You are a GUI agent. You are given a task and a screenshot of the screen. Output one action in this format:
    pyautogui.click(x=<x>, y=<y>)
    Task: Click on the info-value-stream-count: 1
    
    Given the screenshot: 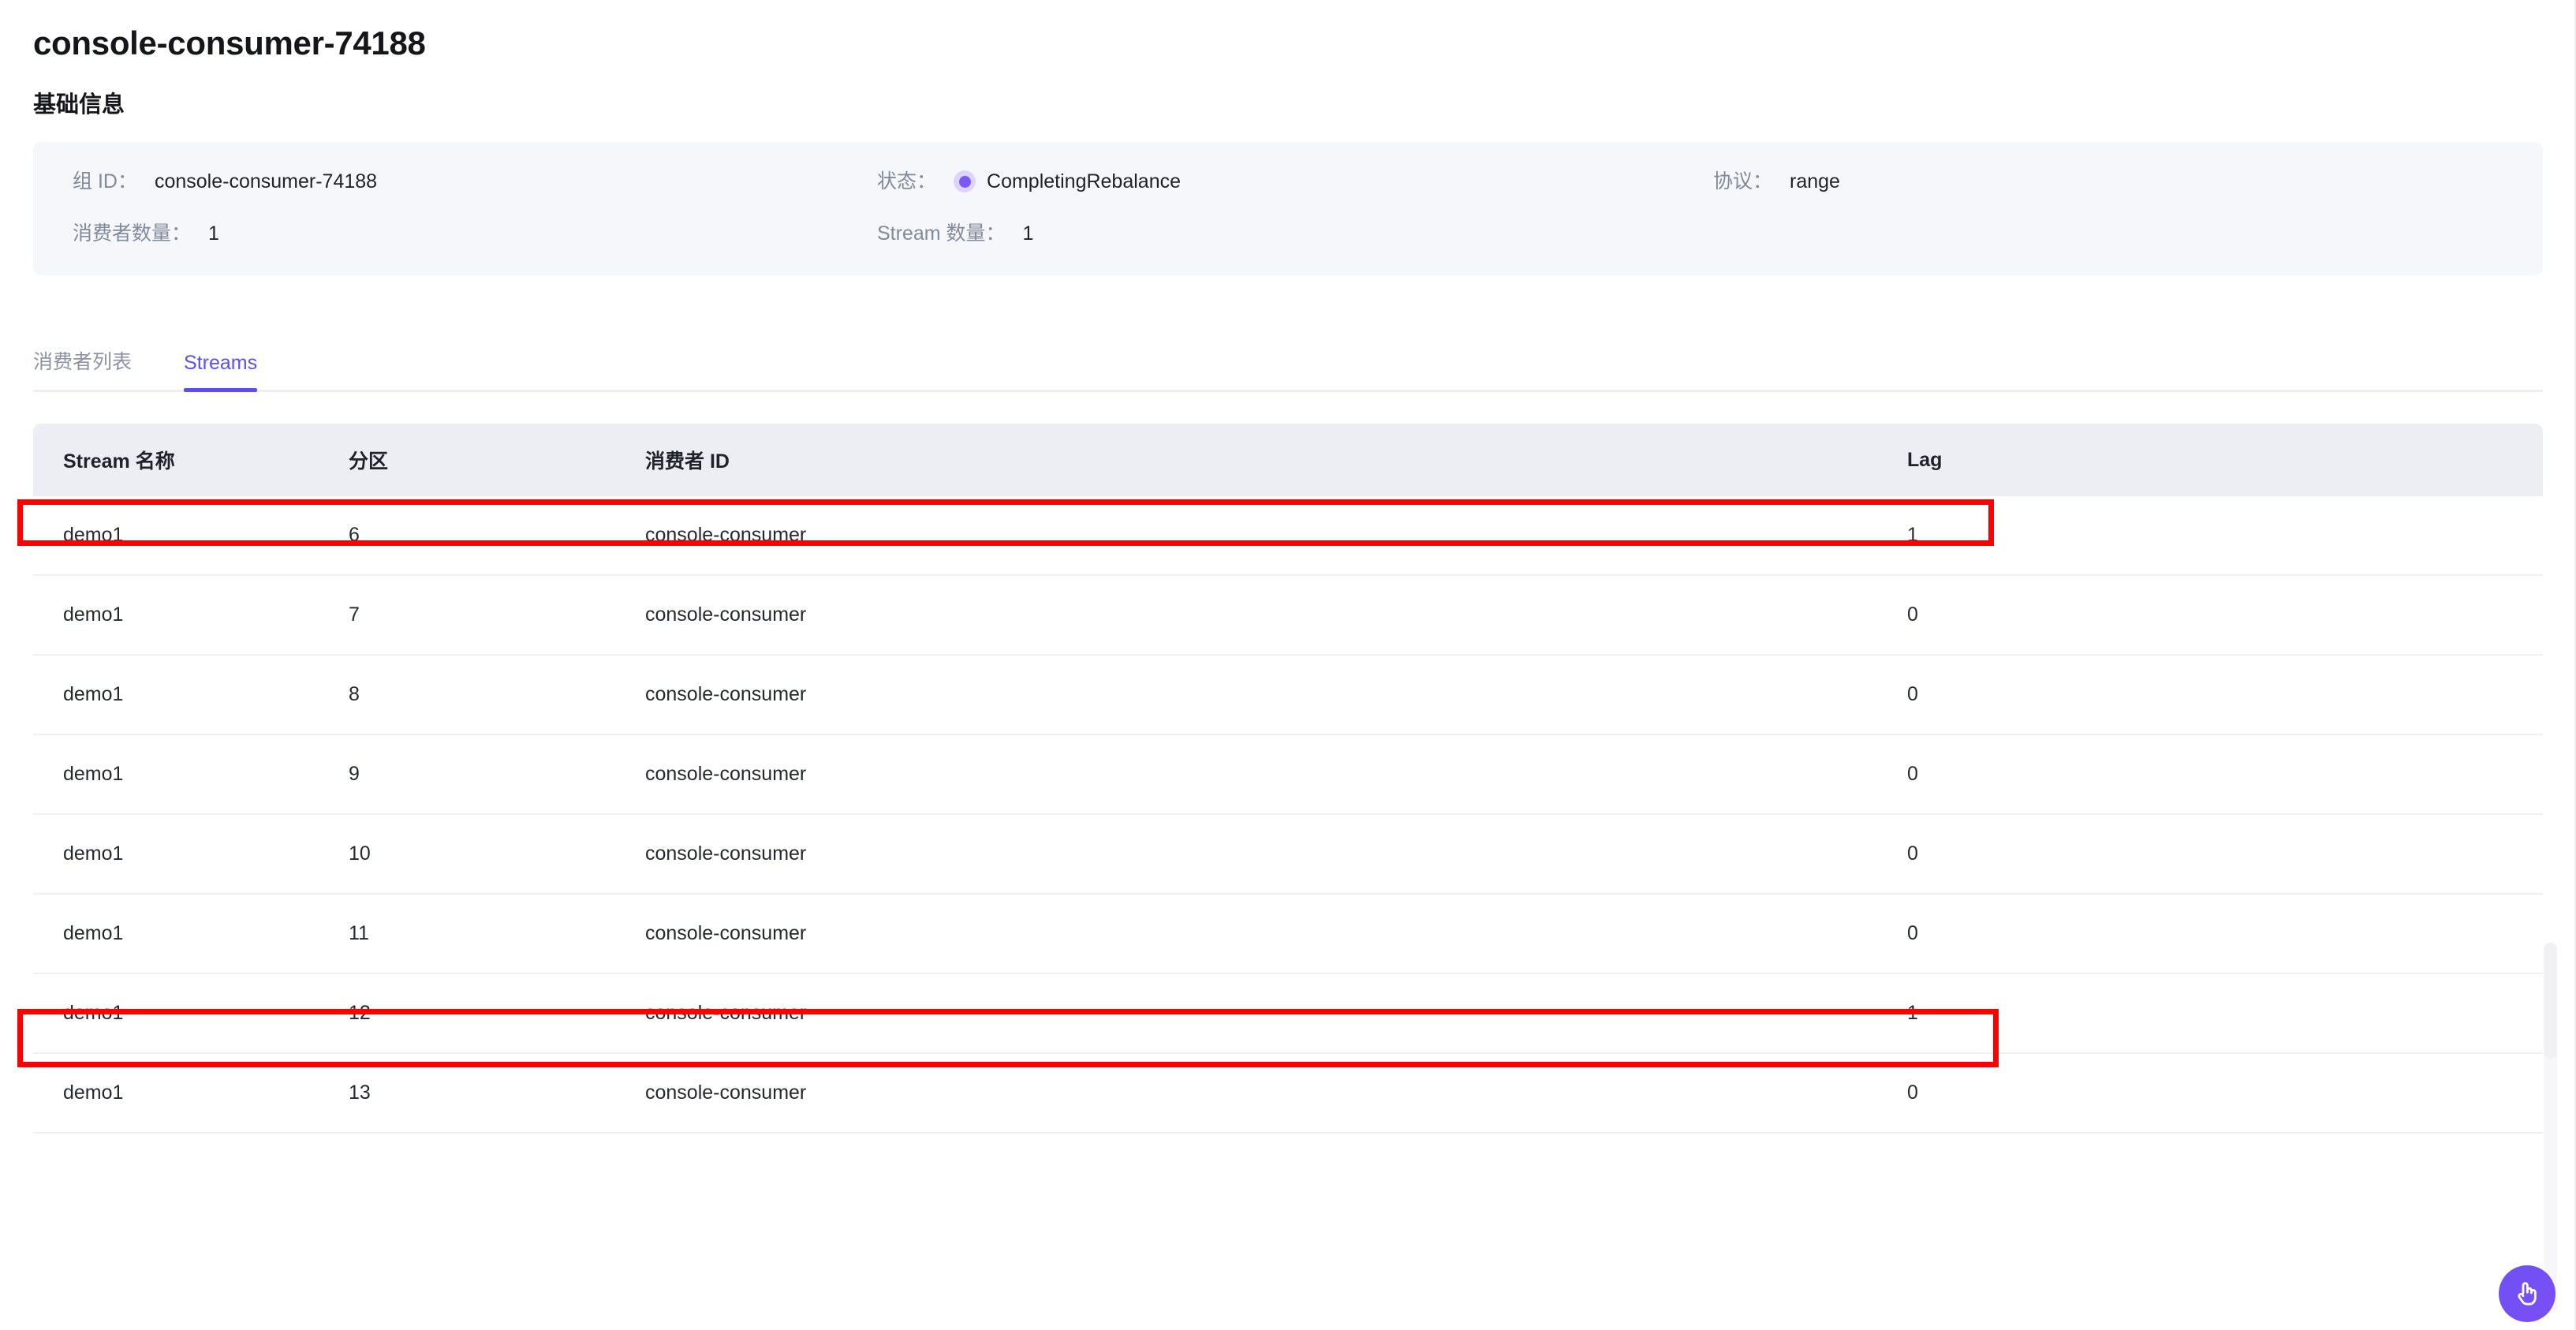 What is the action you would take?
    pyautogui.click(x=1028, y=233)
    